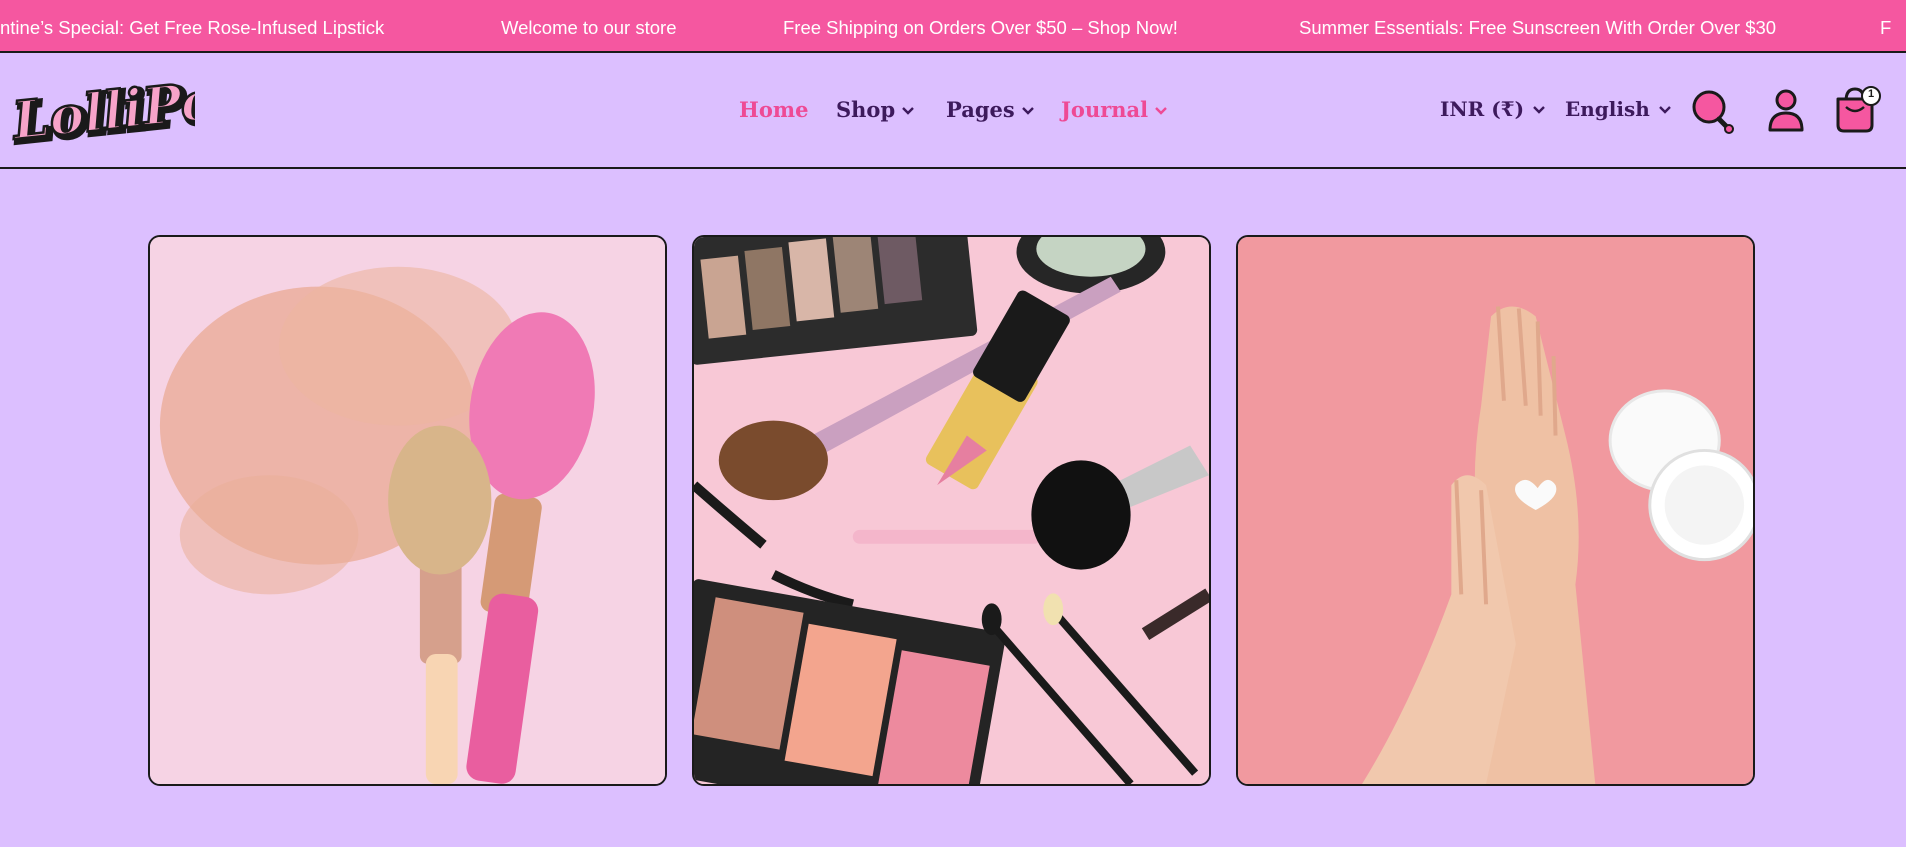  What do you see at coordinates (588, 28) in the screenshot?
I see `announcement-text: Welcome to our store` at bounding box center [588, 28].